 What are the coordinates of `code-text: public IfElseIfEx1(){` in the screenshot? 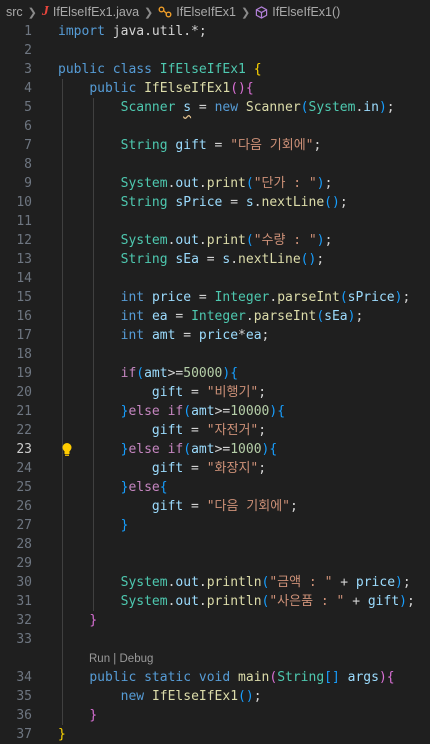 It's located at (155, 88).